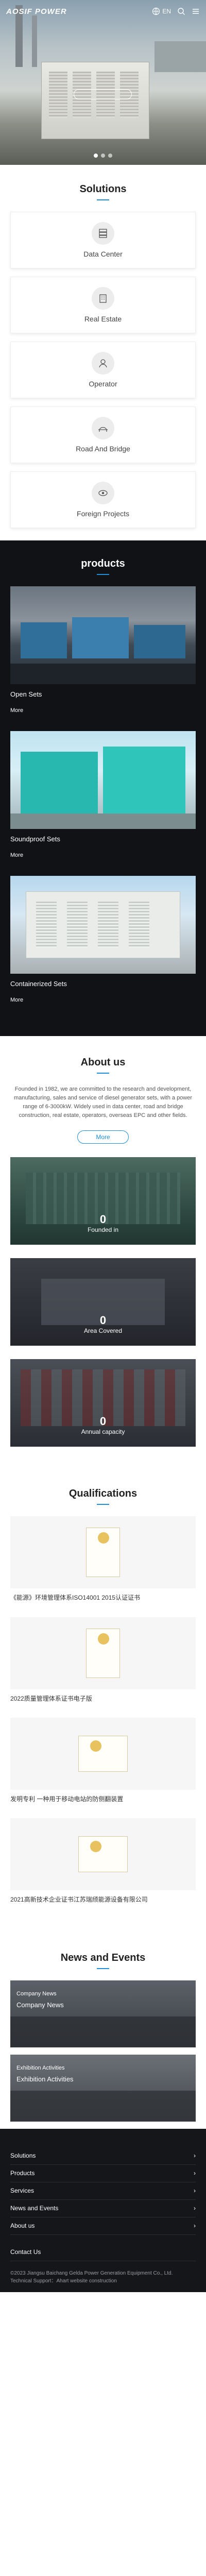 This screenshot has width=206, height=2576. Describe the element at coordinates (103, 1494) in the screenshot. I see `section-title: Qualifications` at that location.